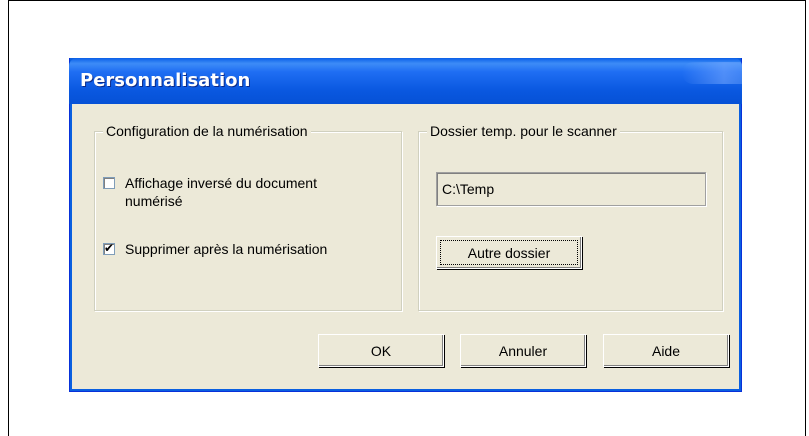  What do you see at coordinates (221, 192) in the screenshot?
I see `invert-display-label: Affichage inversé du document numérisé` at bounding box center [221, 192].